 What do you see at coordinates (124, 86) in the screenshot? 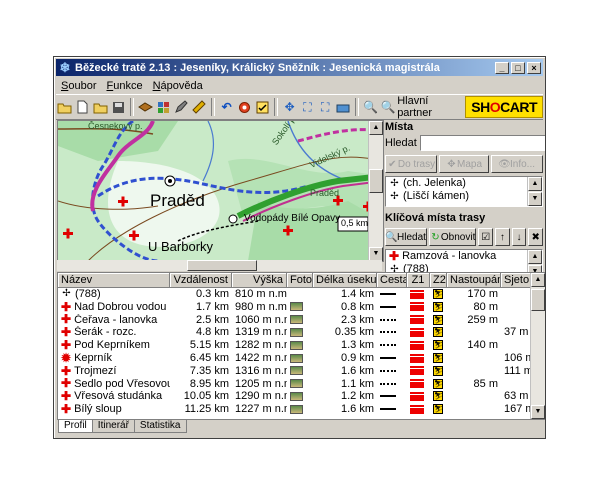
I see `menu-funkce: Funkce` at bounding box center [124, 86].